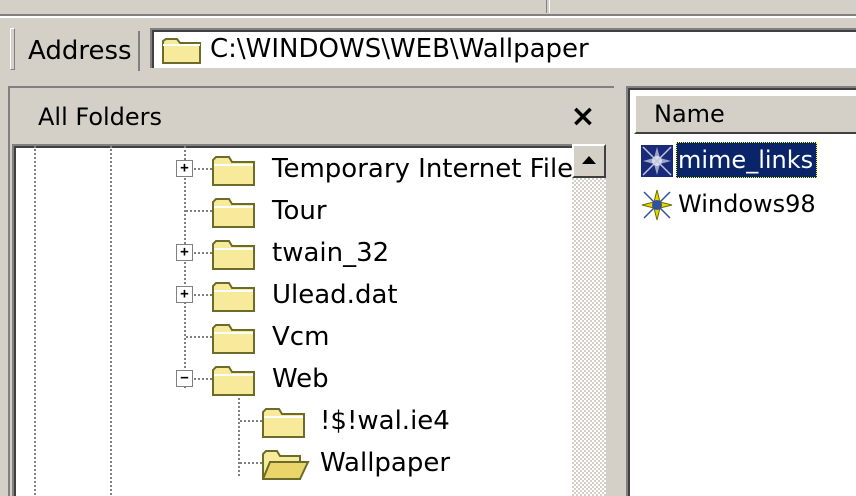 The height and width of the screenshot is (496, 856). I want to click on tree-item-label: Tour, so click(299, 211).